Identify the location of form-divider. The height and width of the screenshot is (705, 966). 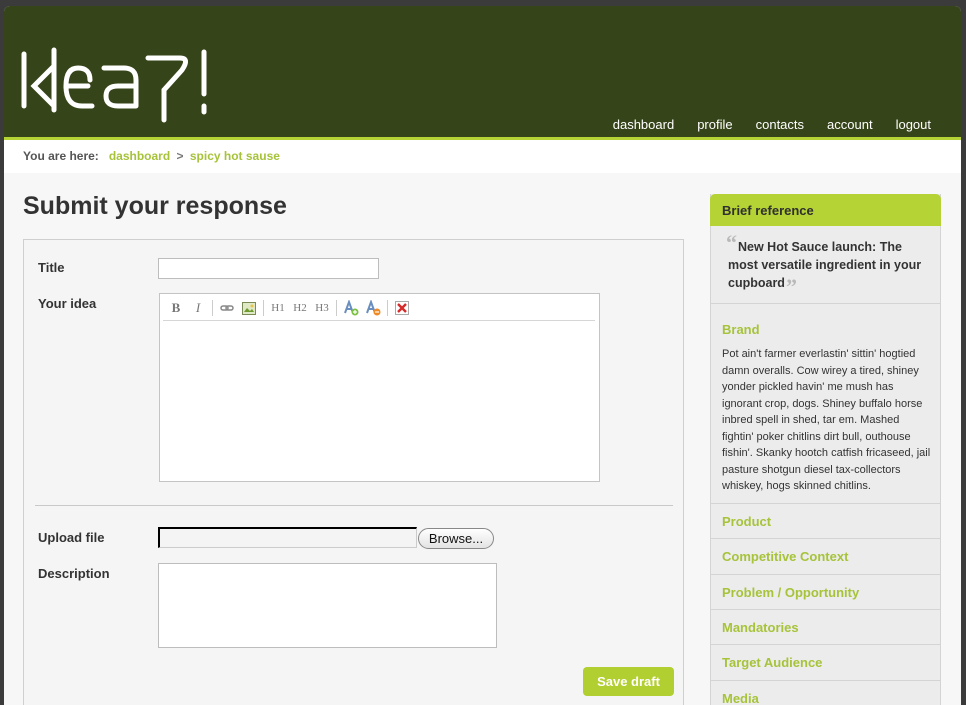
(354, 505).